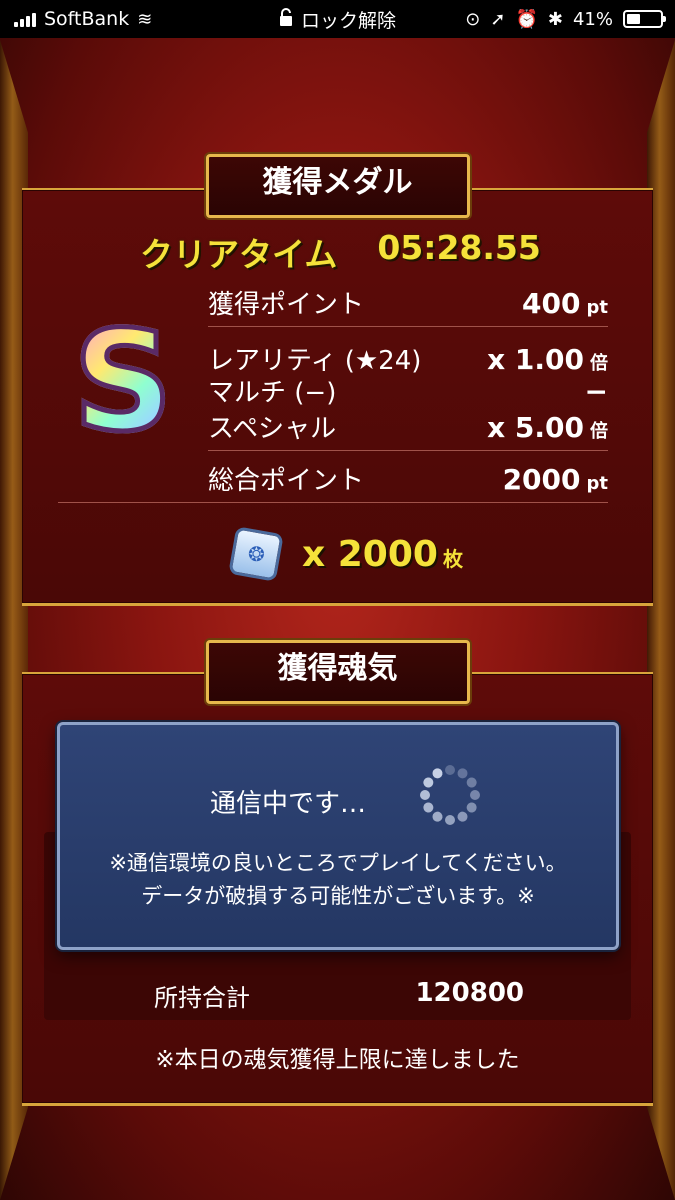 The width and height of the screenshot is (675, 1200). What do you see at coordinates (551, 303) in the screenshot?
I see `points-value: 400` at bounding box center [551, 303].